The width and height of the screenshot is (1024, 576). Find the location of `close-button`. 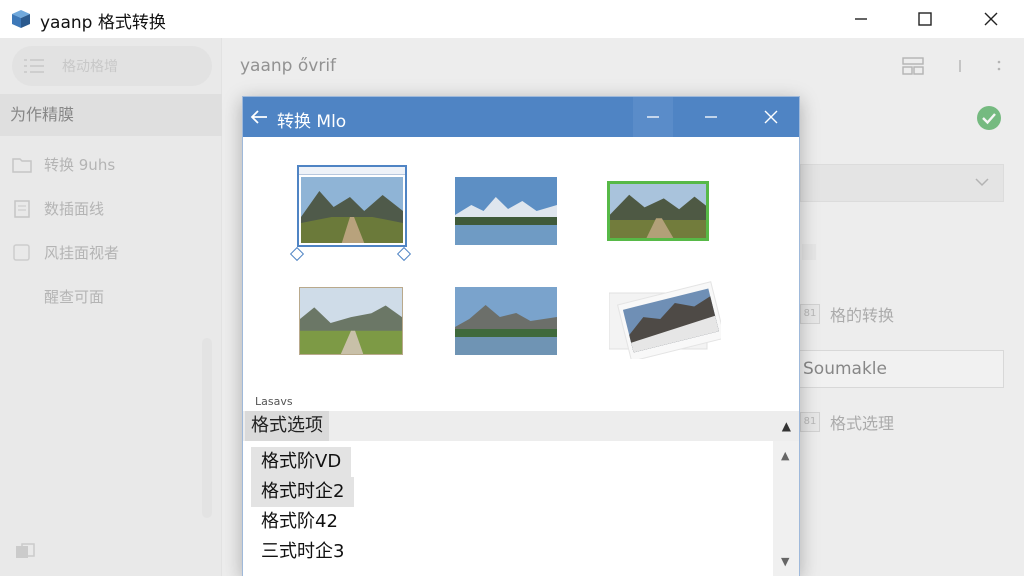

close-button is located at coordinates (991, 19).